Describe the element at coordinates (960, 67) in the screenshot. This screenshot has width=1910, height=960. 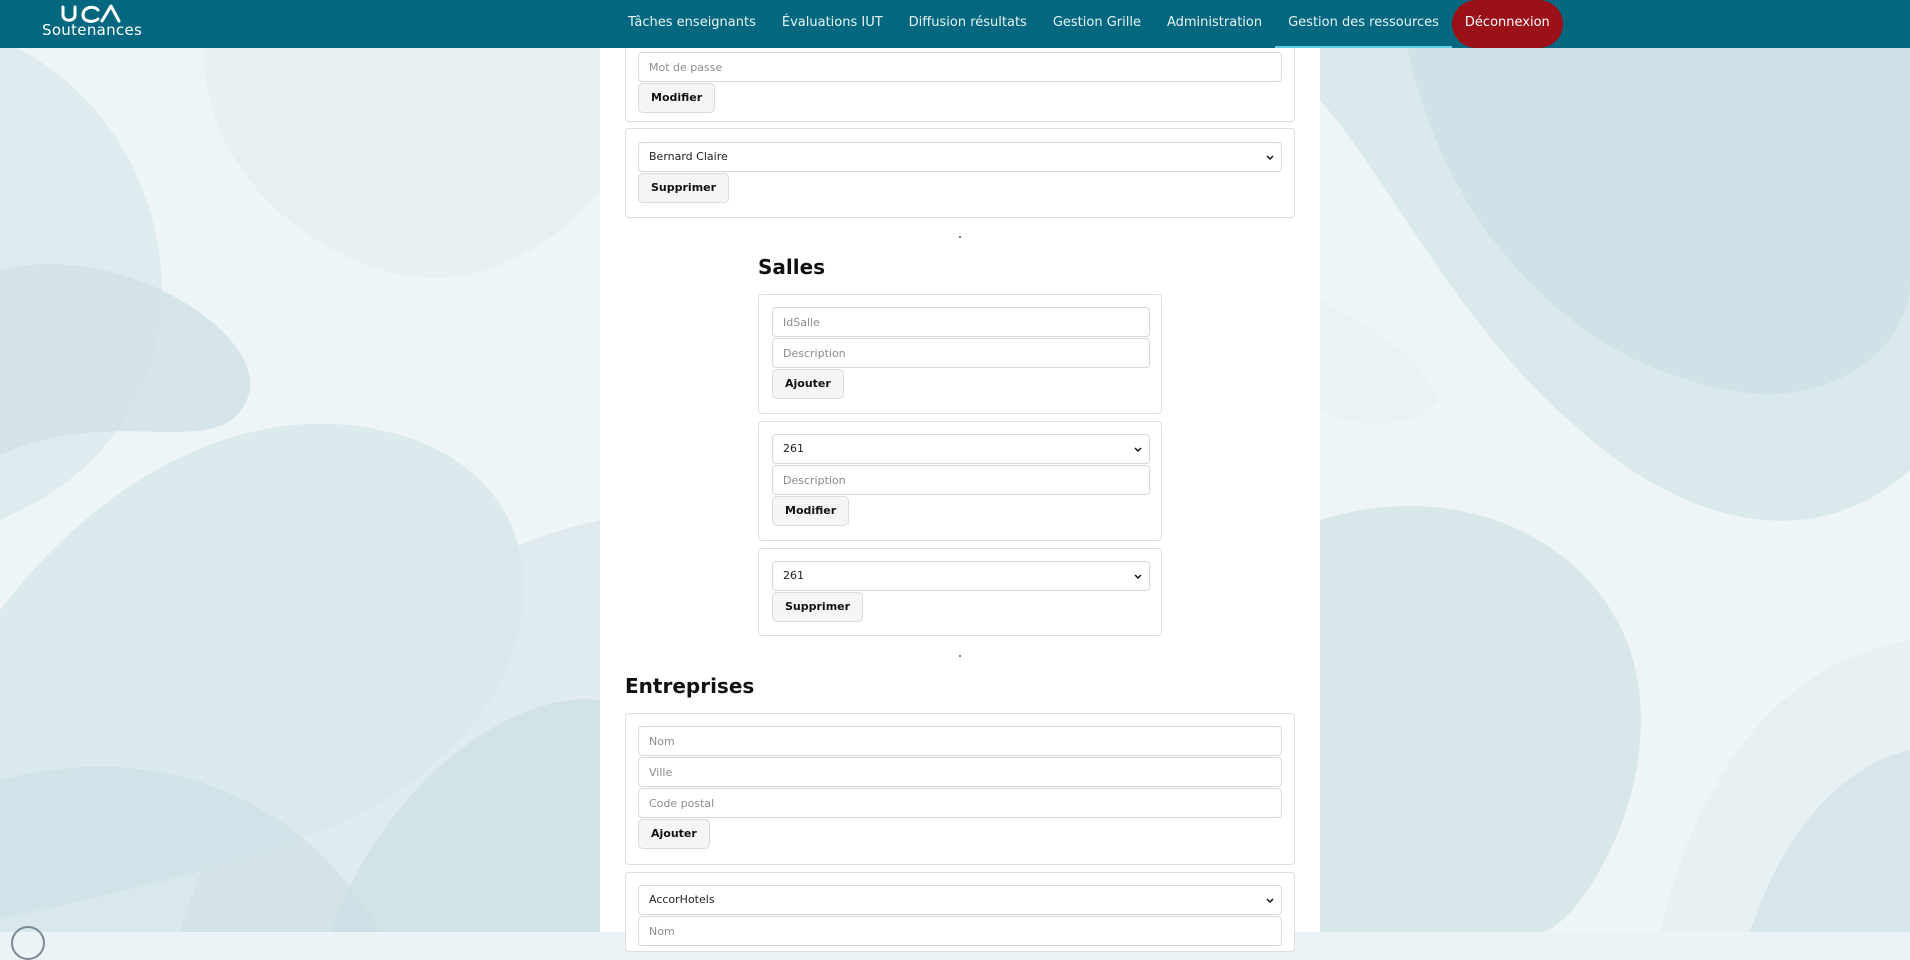
I see `password-input` at that location.